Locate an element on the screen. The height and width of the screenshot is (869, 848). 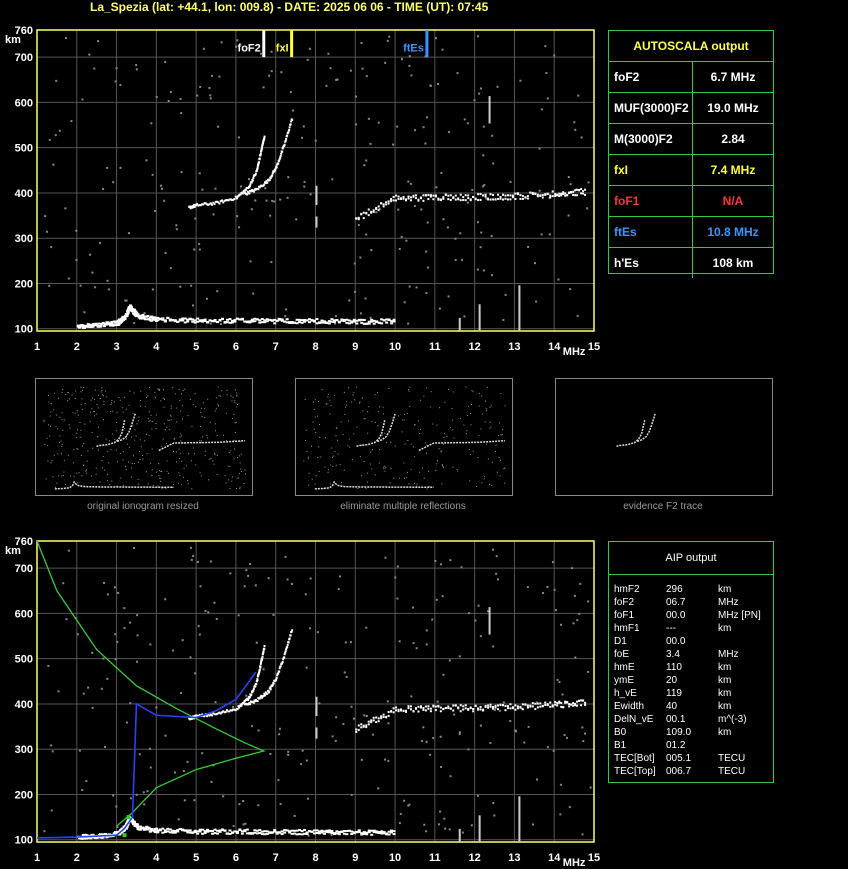
x-tick-label: 3 is located at coordinates (117, 347).